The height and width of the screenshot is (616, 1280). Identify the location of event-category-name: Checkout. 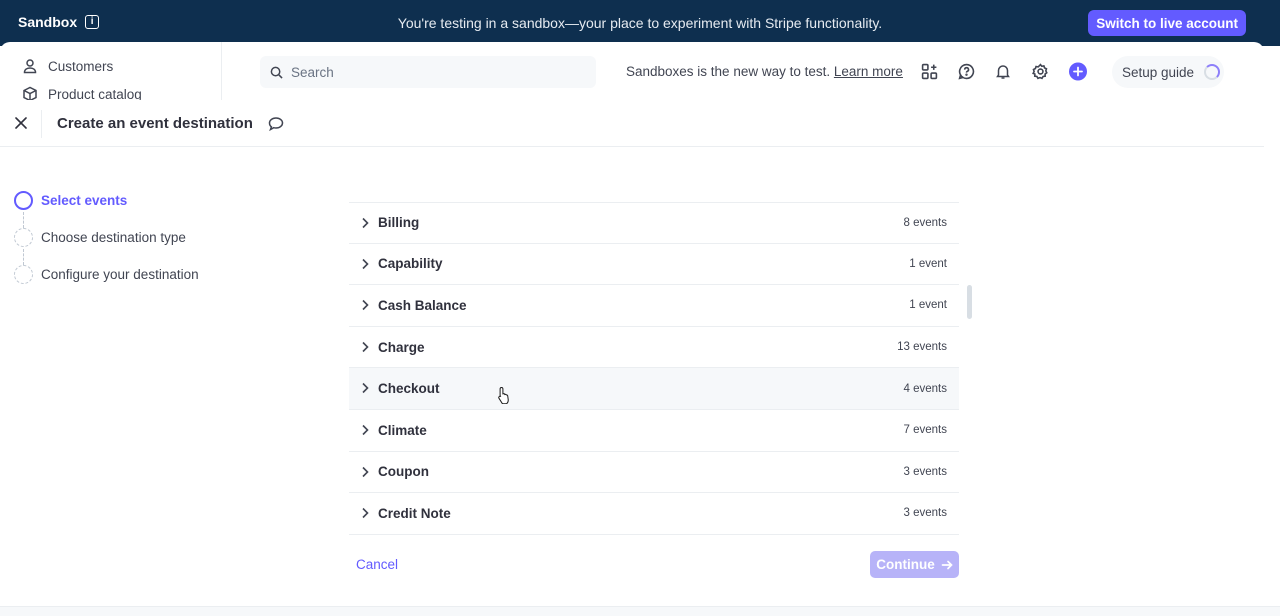
(409, 389).